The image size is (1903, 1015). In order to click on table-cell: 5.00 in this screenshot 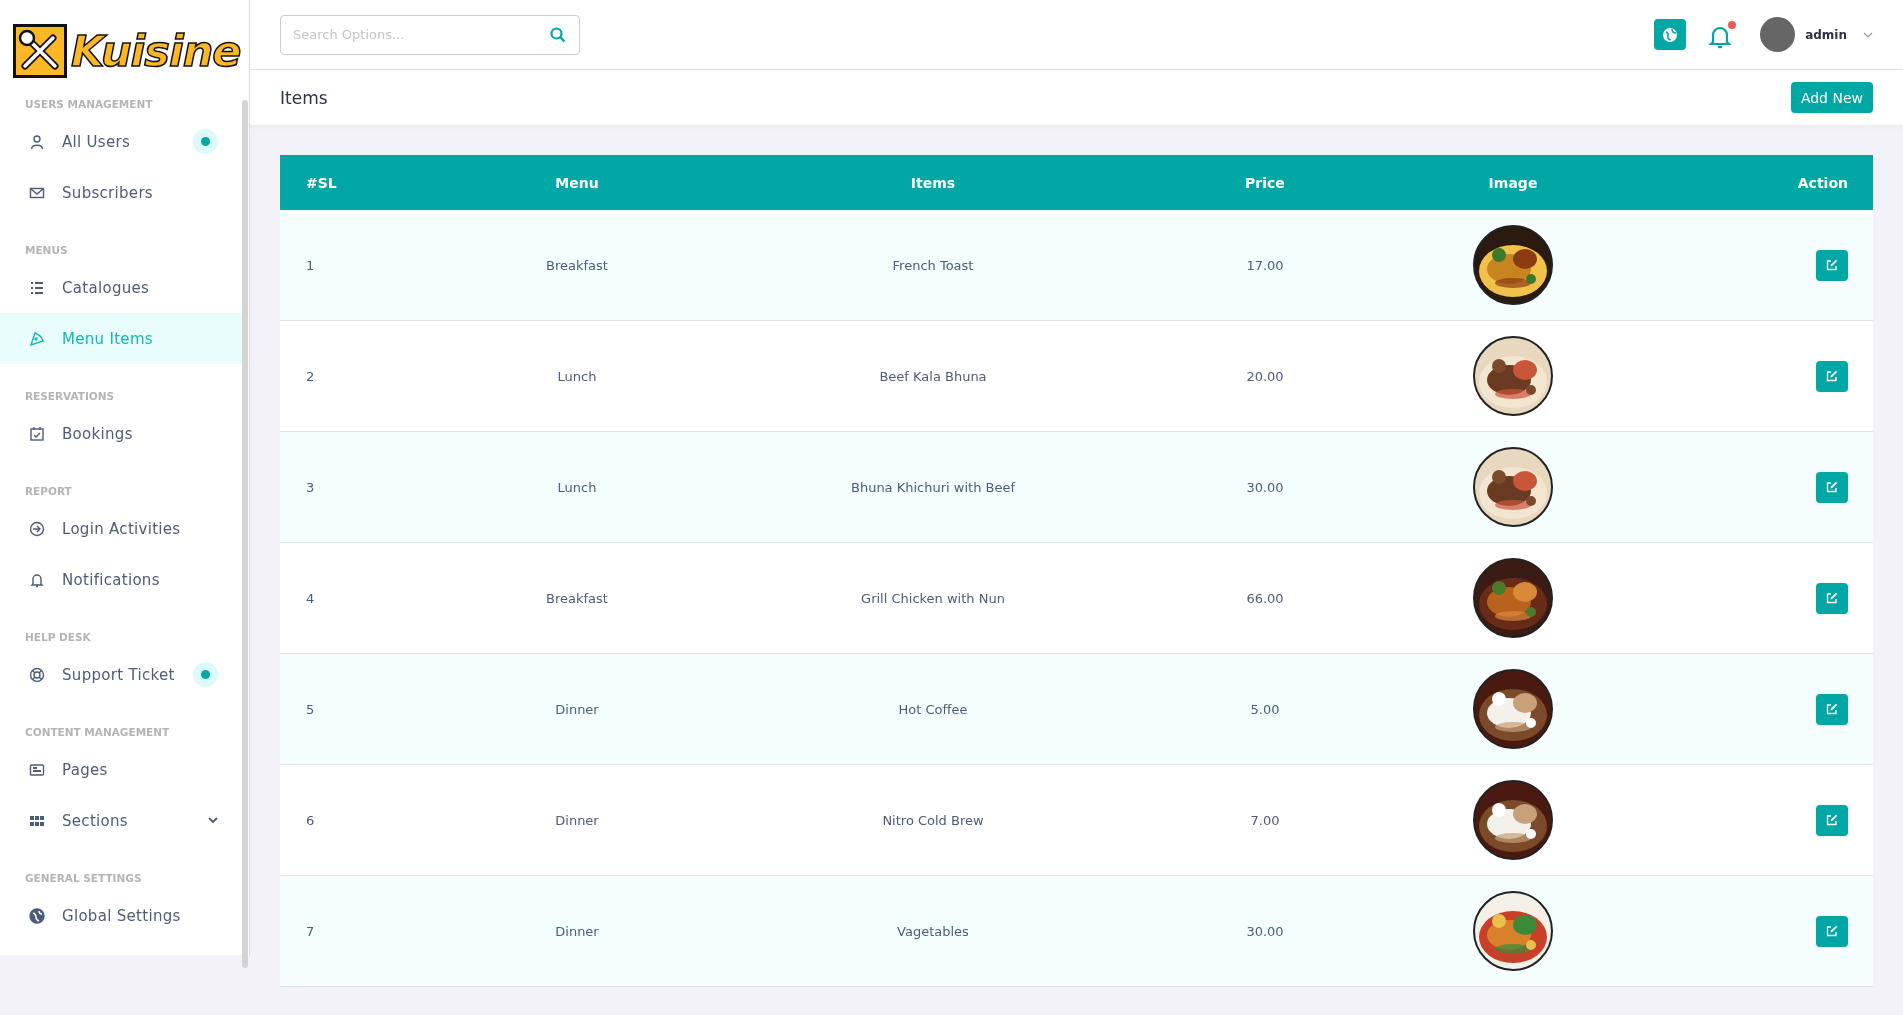, I will do `click(1265, 709)`.